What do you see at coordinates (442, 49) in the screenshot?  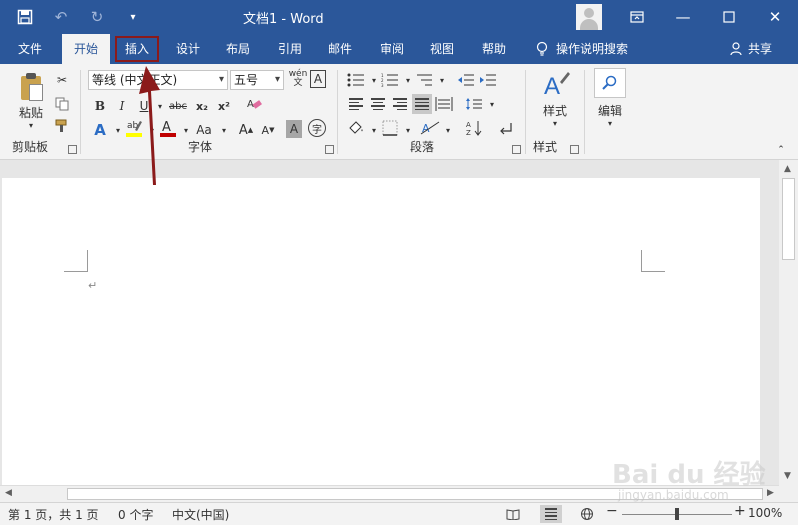 I see `tab-view: 视图` at bounding box center [442, 49].